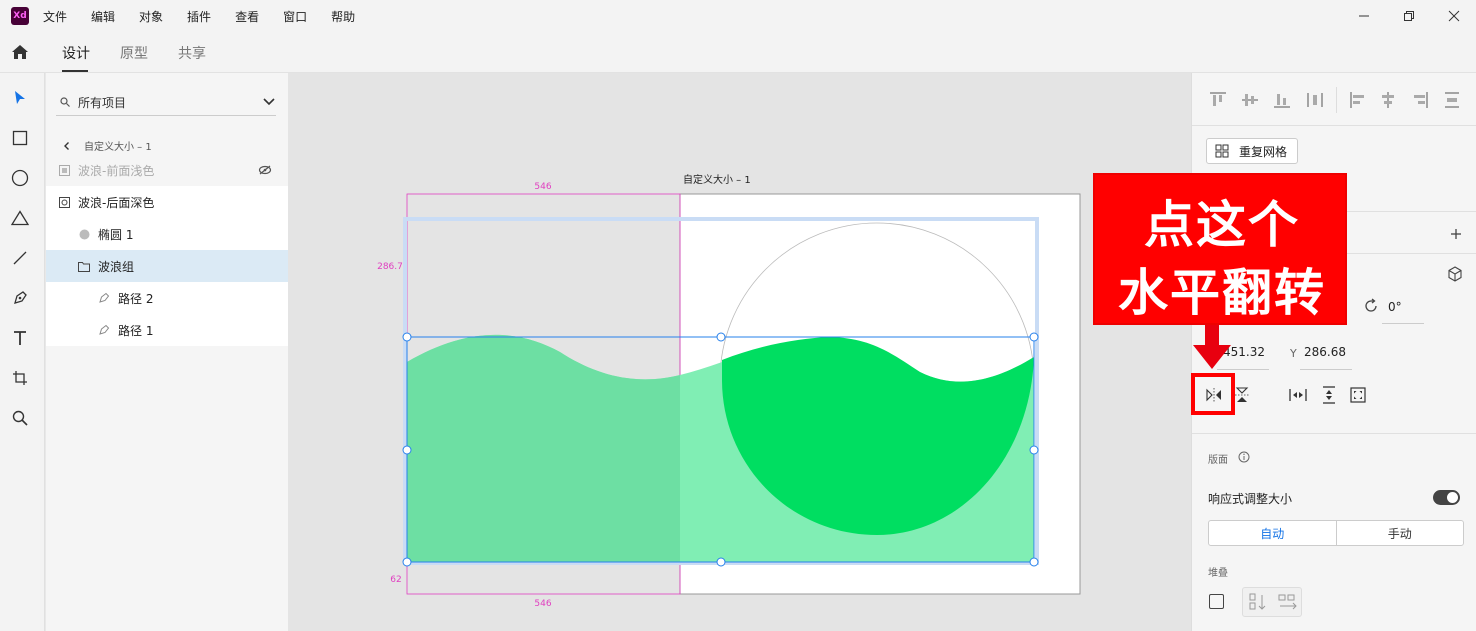 This screenshot has width=1476, height=631. What do you see at coordinates (103, 16) in the screenshot?
I see `menu-edit: 编辑` at bounding box center [103, 16].